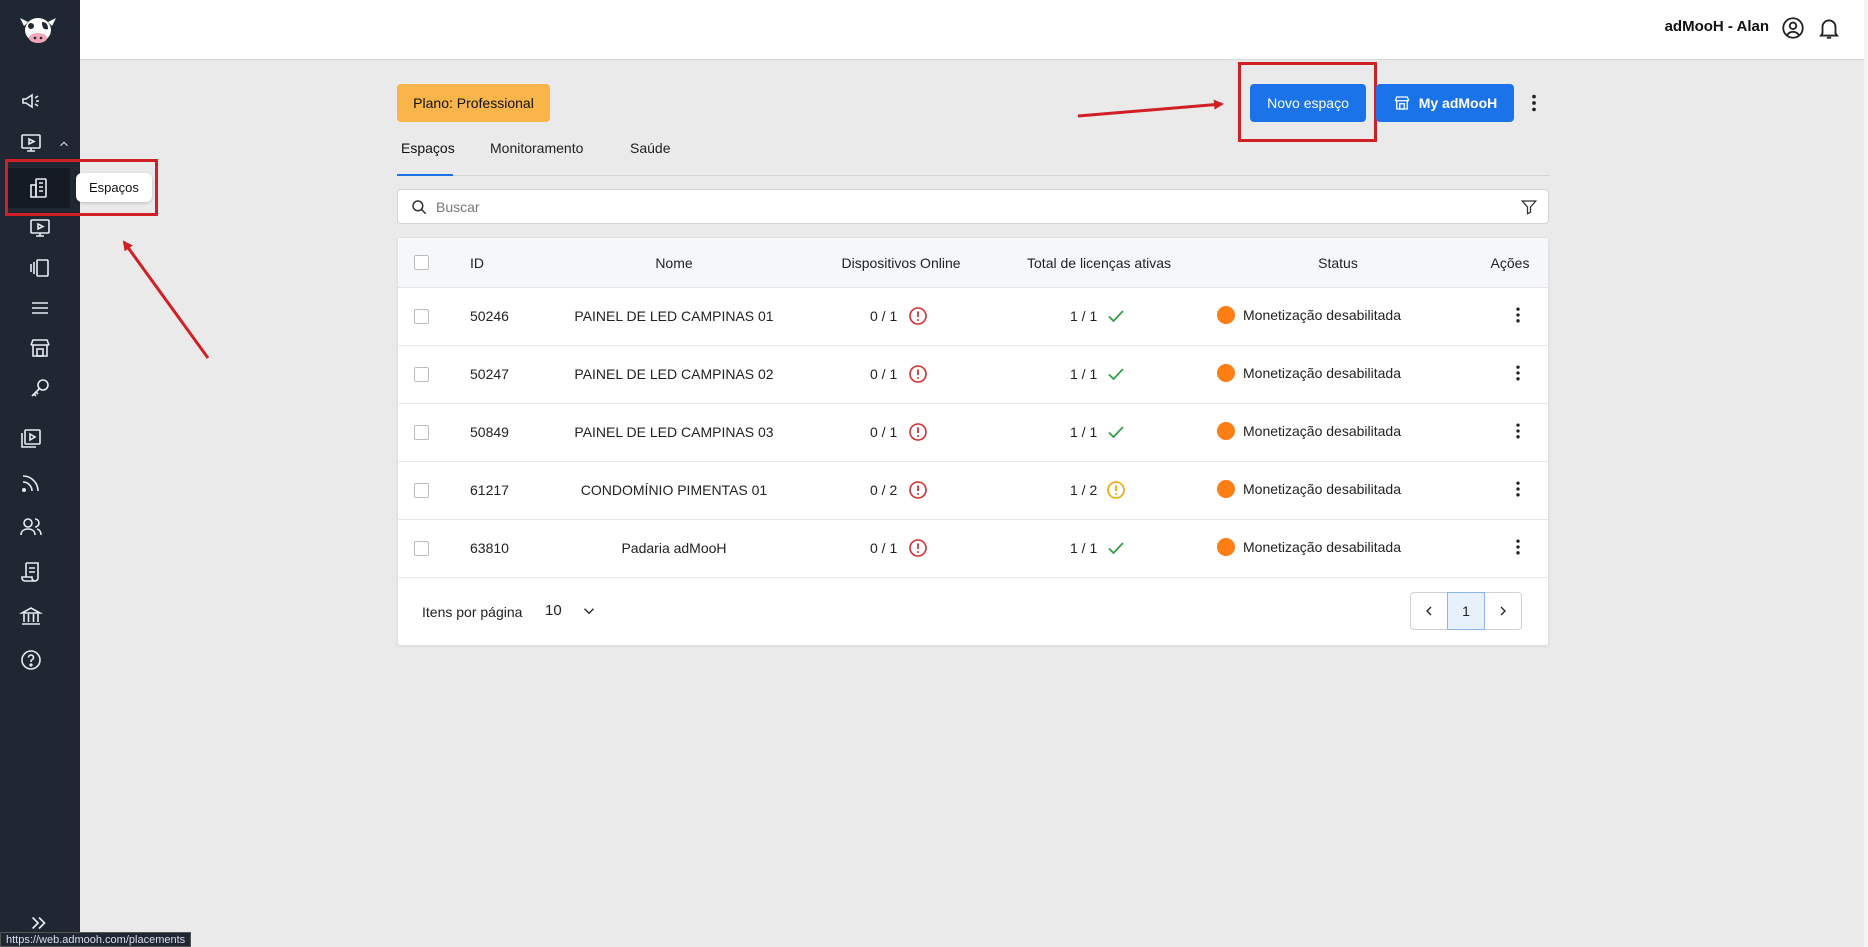 This screenshot has height=947, width=1868. I want to click on arrow-to-sidebar, so click(166, 299).